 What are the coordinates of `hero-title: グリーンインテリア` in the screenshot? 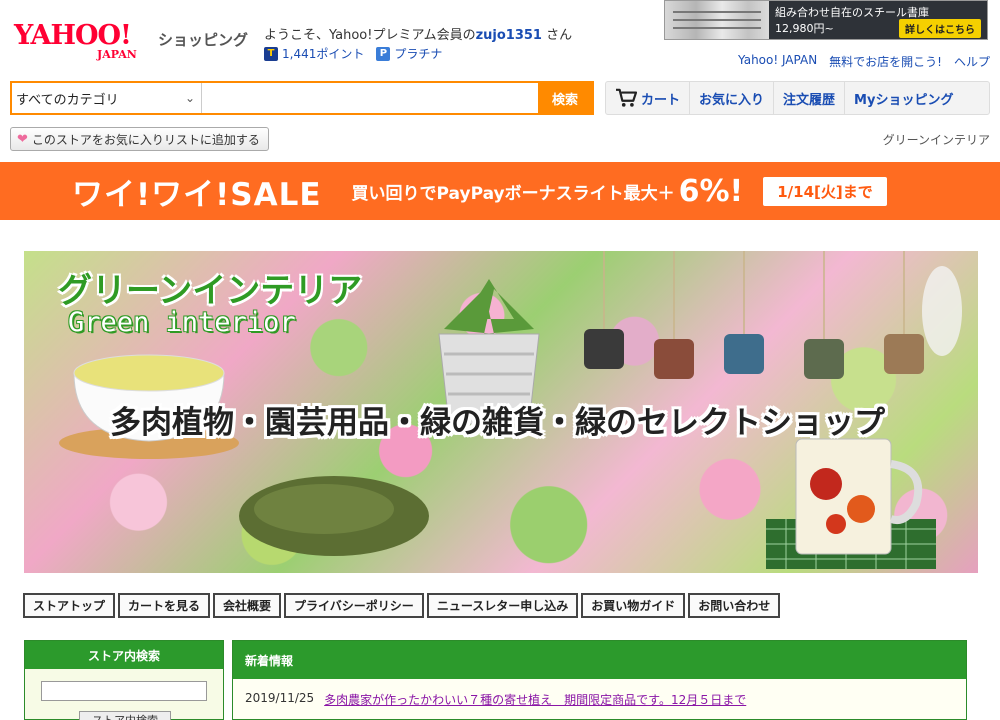 It's located at (210, 291).